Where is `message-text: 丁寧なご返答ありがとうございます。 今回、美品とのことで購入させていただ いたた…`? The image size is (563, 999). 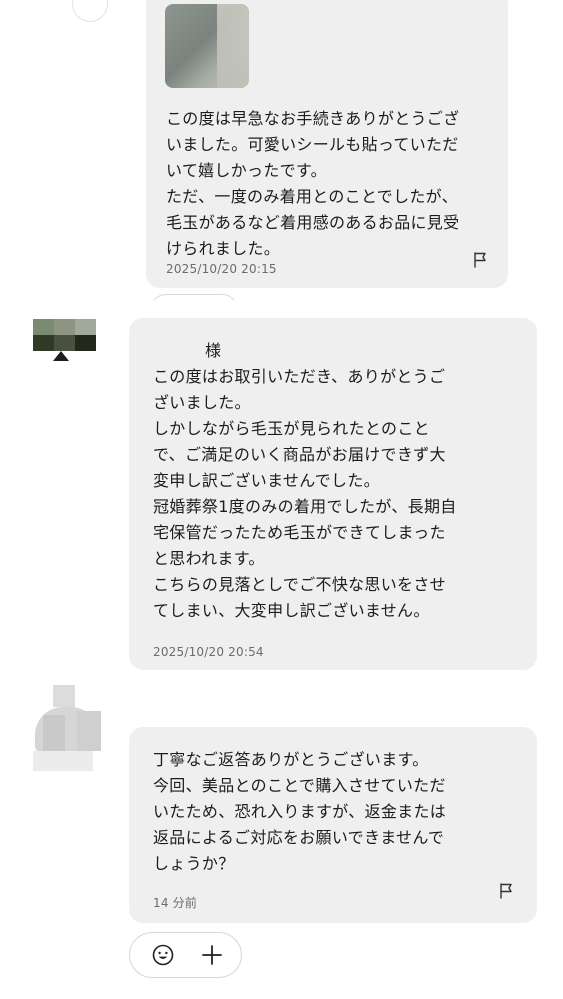 message-text: 丁寧なご返答ありがとうございます。 今回、美品とのことで購入させていただ いたた… is located at coordinates (300, 811).